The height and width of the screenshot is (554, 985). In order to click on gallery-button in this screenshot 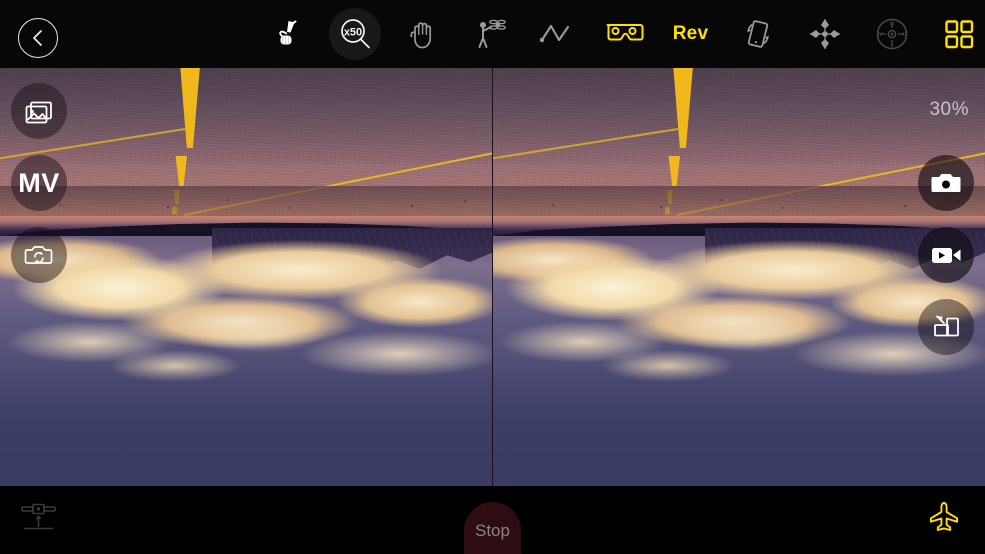, I will do `click(39, 111)`.